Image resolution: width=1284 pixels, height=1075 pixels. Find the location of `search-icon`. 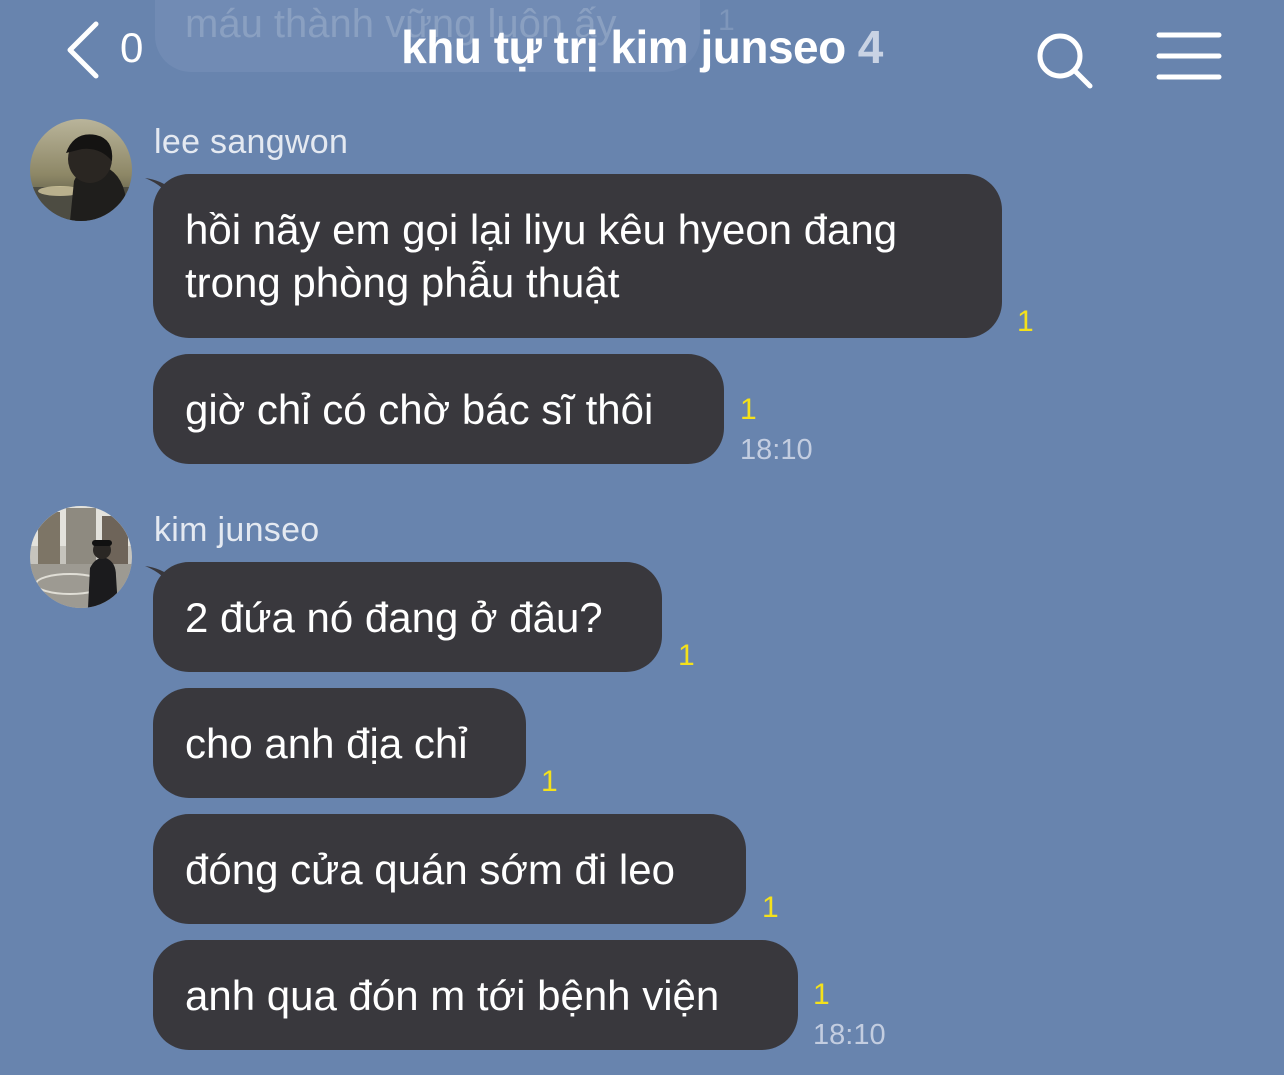

search-icon is located at coordinates (1065, 61).